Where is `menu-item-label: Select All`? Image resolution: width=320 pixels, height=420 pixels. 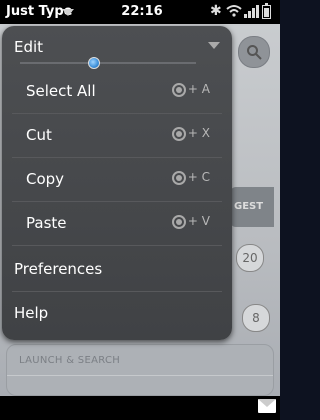
menu-item-label: Select All is located at coordinates (61, 91).